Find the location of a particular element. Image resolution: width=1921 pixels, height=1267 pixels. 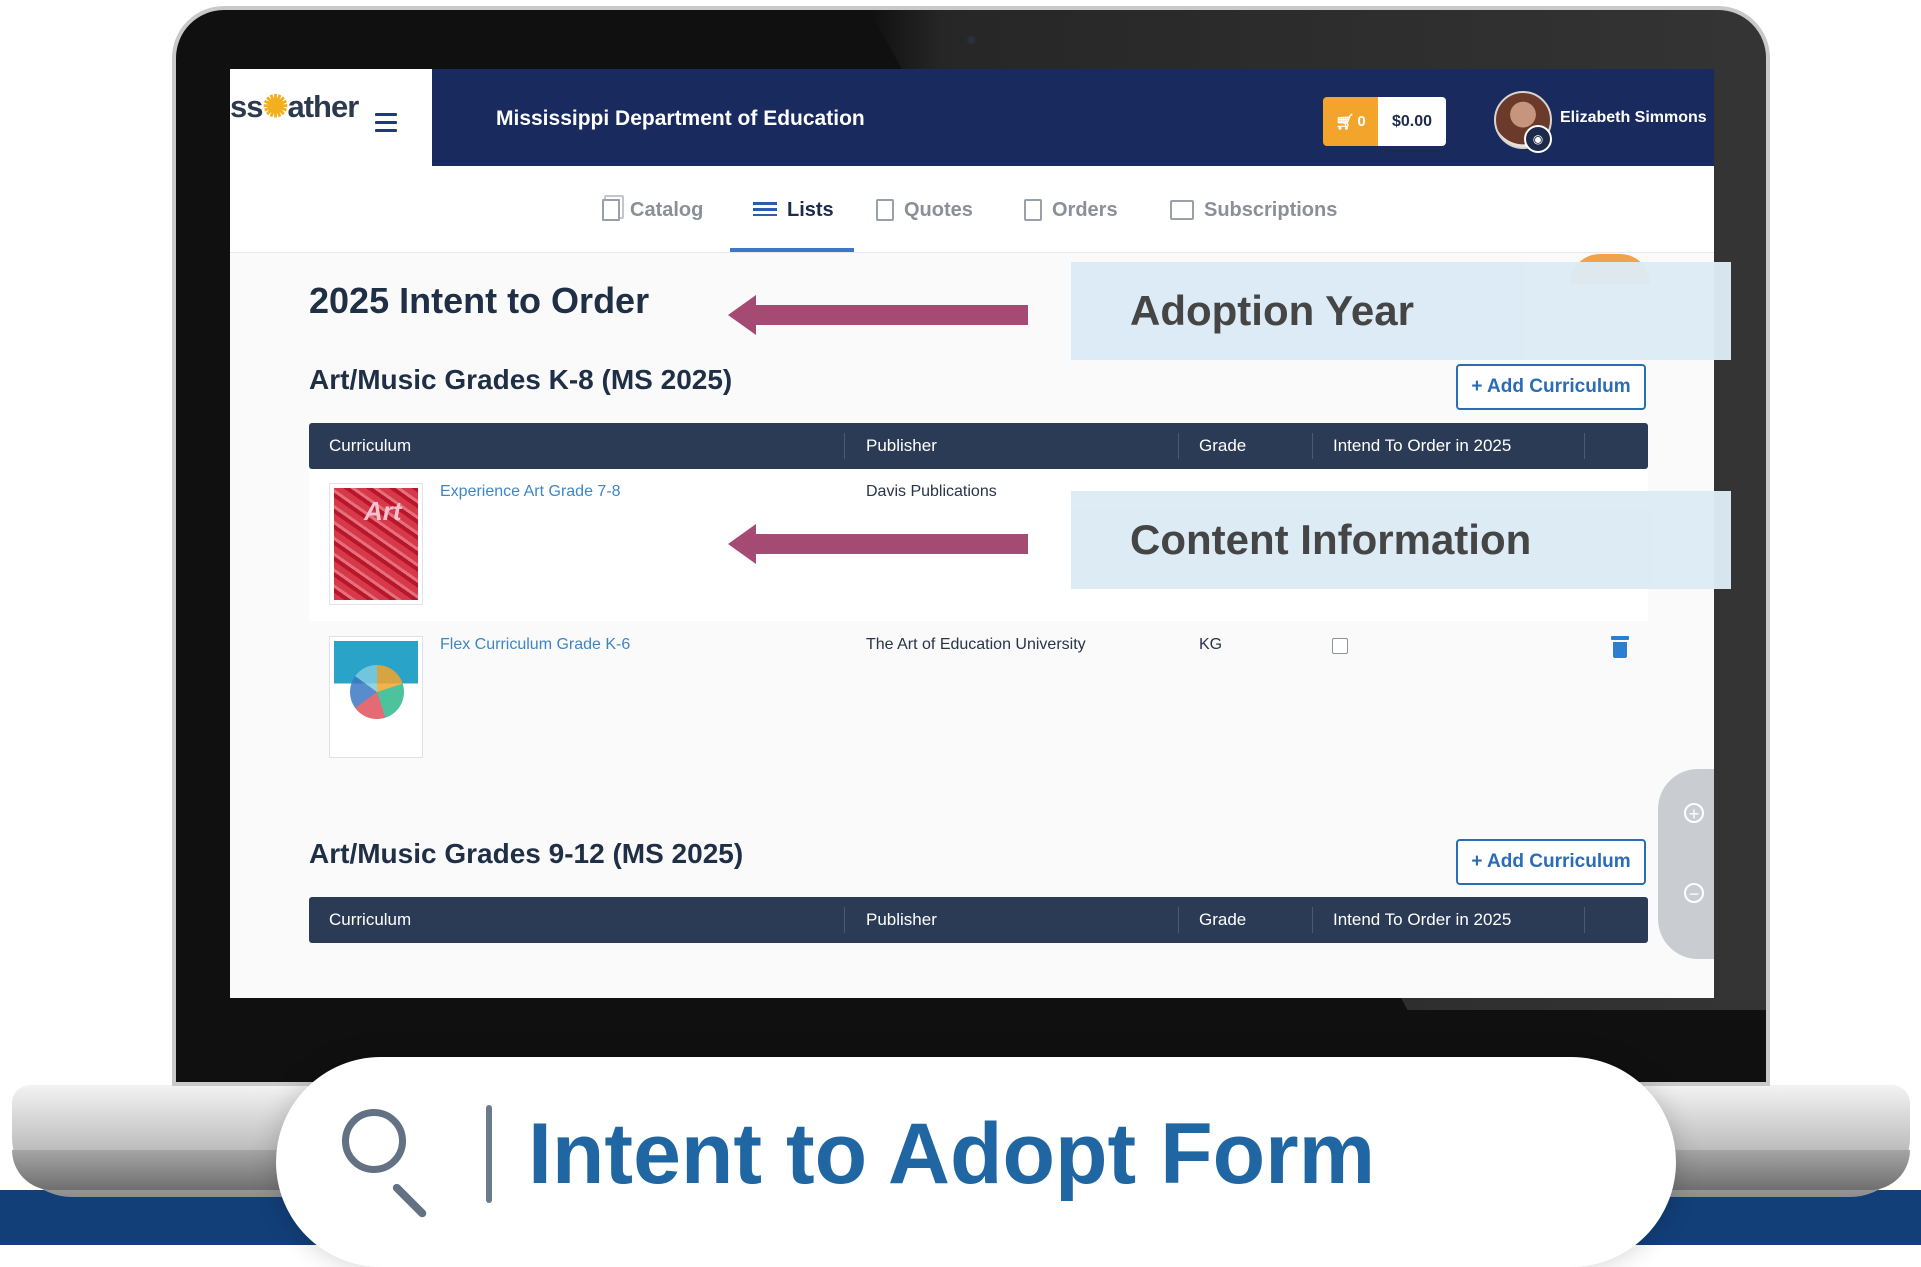

tab-subscriptions: Subscriptions is located at coordinates (1253, 210).